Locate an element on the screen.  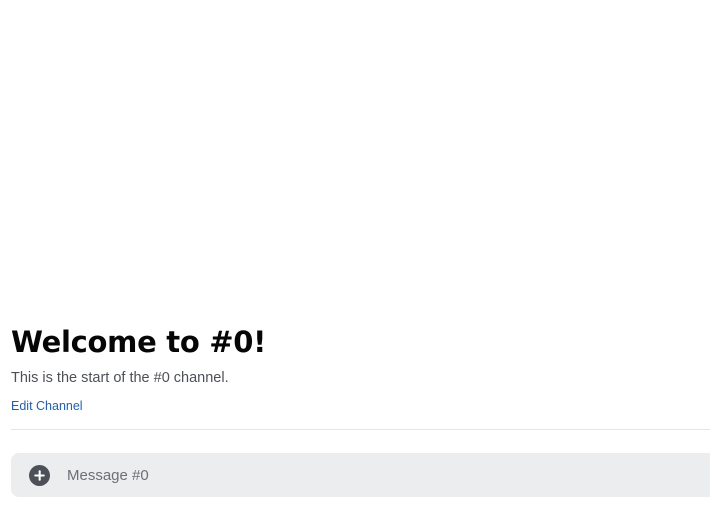
welcome-title: Welcome to #0! is located at coordinates (139, 342).